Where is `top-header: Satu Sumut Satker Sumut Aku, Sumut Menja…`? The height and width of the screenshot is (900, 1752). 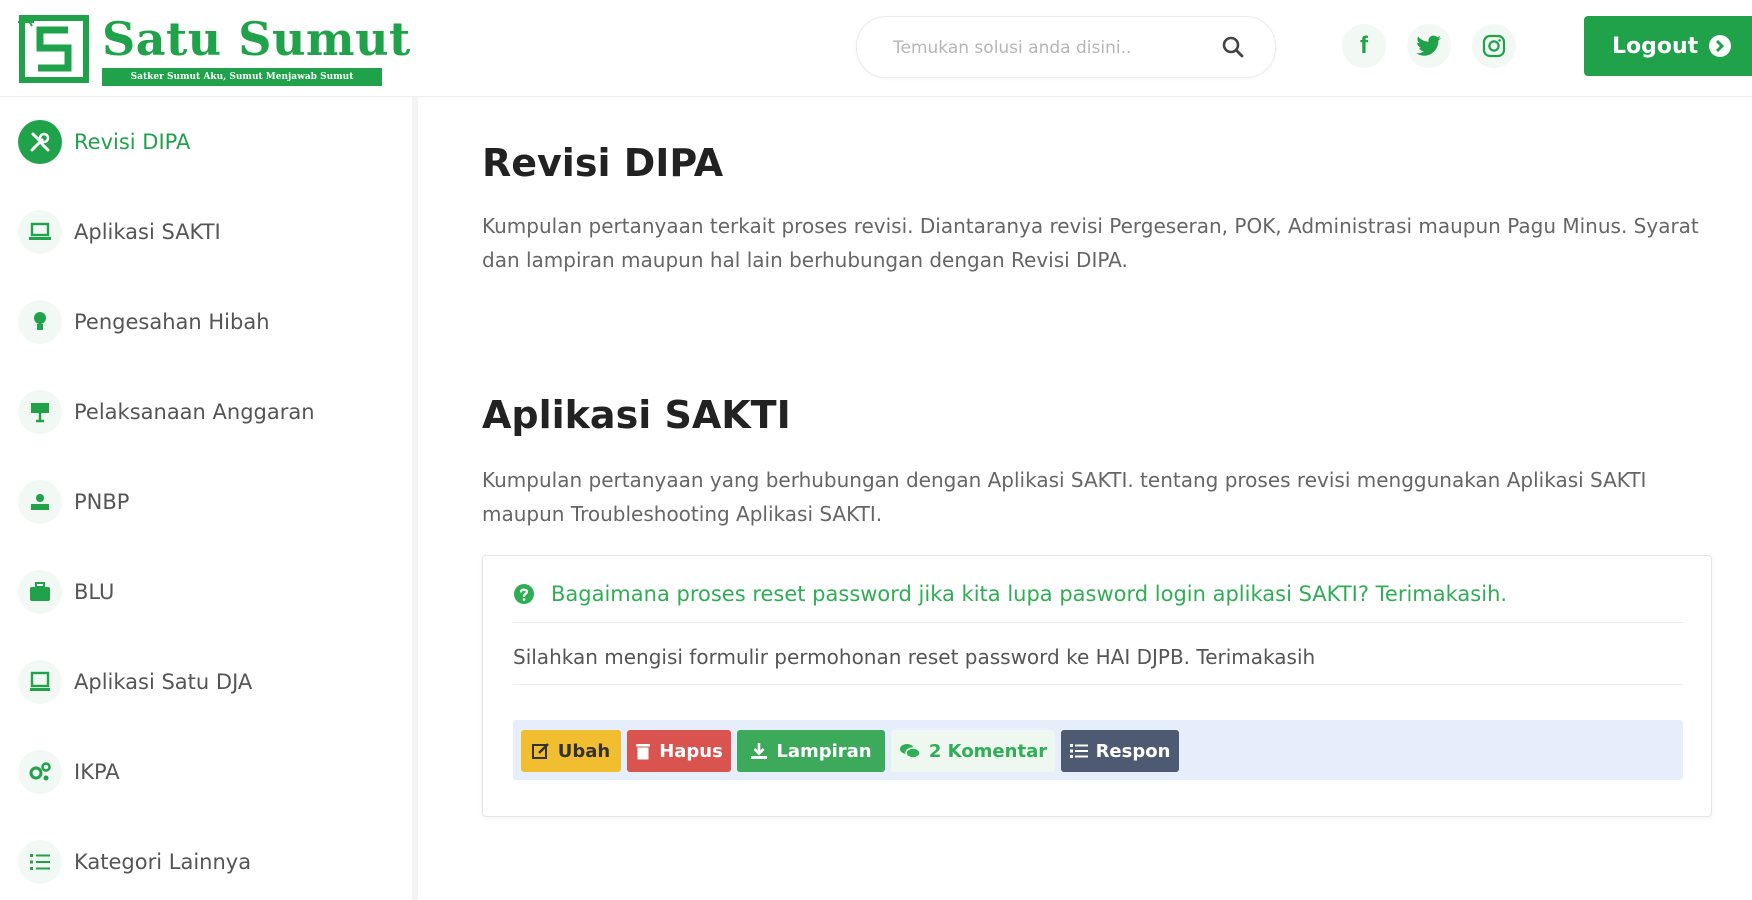 top-header: Satu Sumut Satker Sumut Aku, Sumut Menja… is located at coordinates (876, 48).